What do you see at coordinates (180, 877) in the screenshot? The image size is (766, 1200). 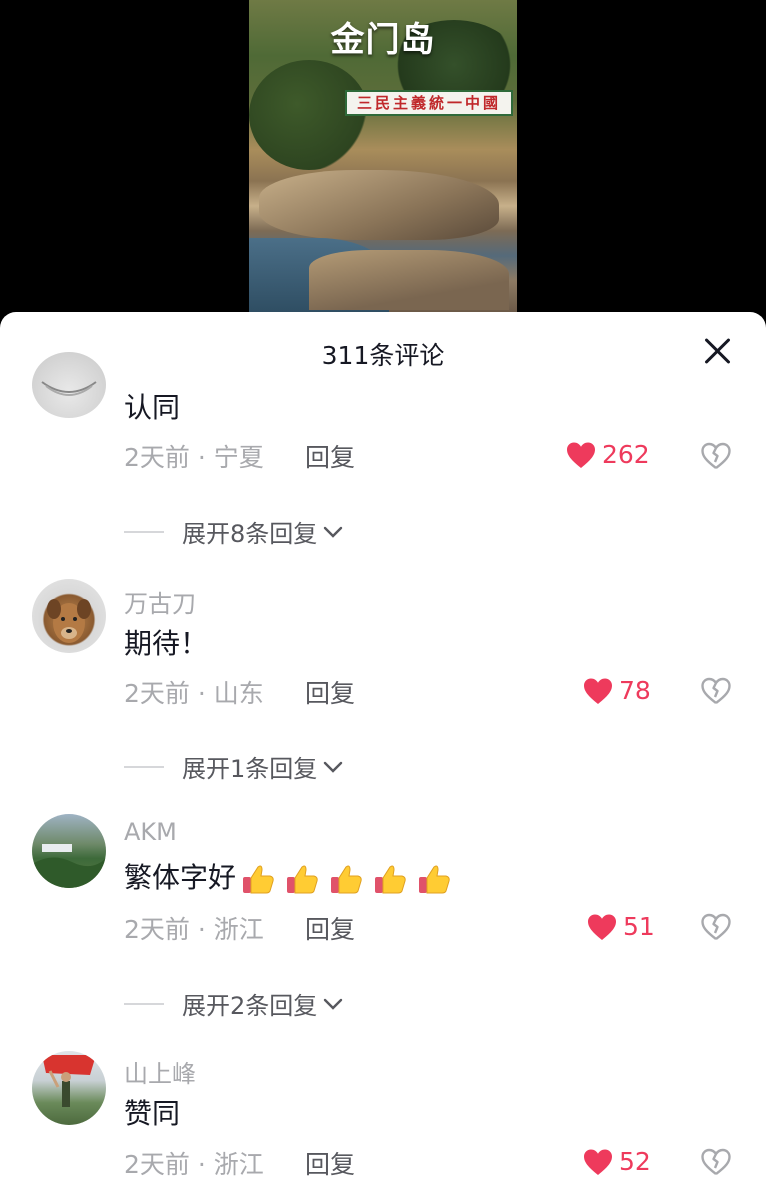 I see `comment-text-label: 繁体字好` at bounding box center [180, 877].